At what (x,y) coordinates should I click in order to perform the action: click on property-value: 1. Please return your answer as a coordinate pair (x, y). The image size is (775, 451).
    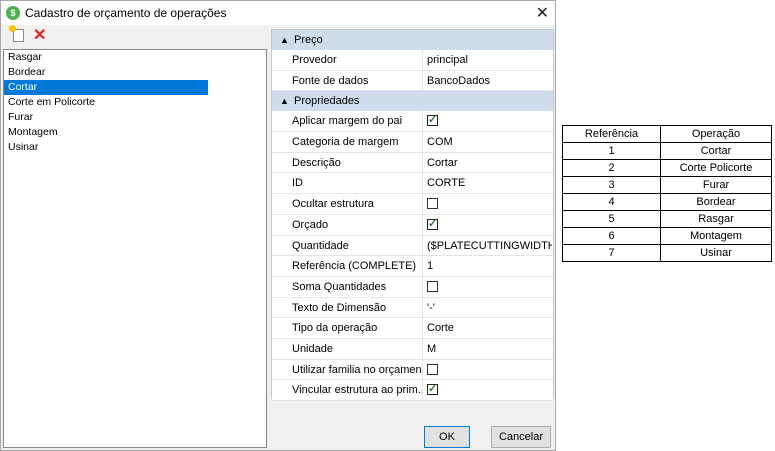
    Looking at the image, I should click on (489, 266).